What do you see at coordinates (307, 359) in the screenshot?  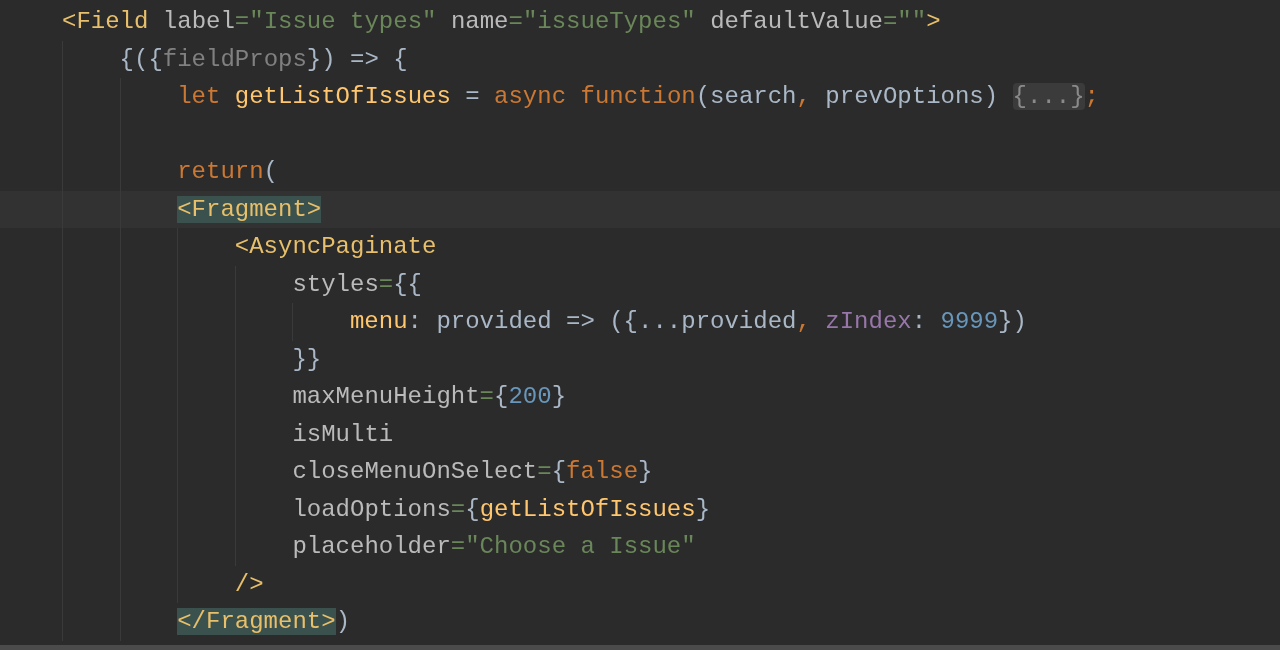 I see `code-line: }}` at bounding box center [307, 359].